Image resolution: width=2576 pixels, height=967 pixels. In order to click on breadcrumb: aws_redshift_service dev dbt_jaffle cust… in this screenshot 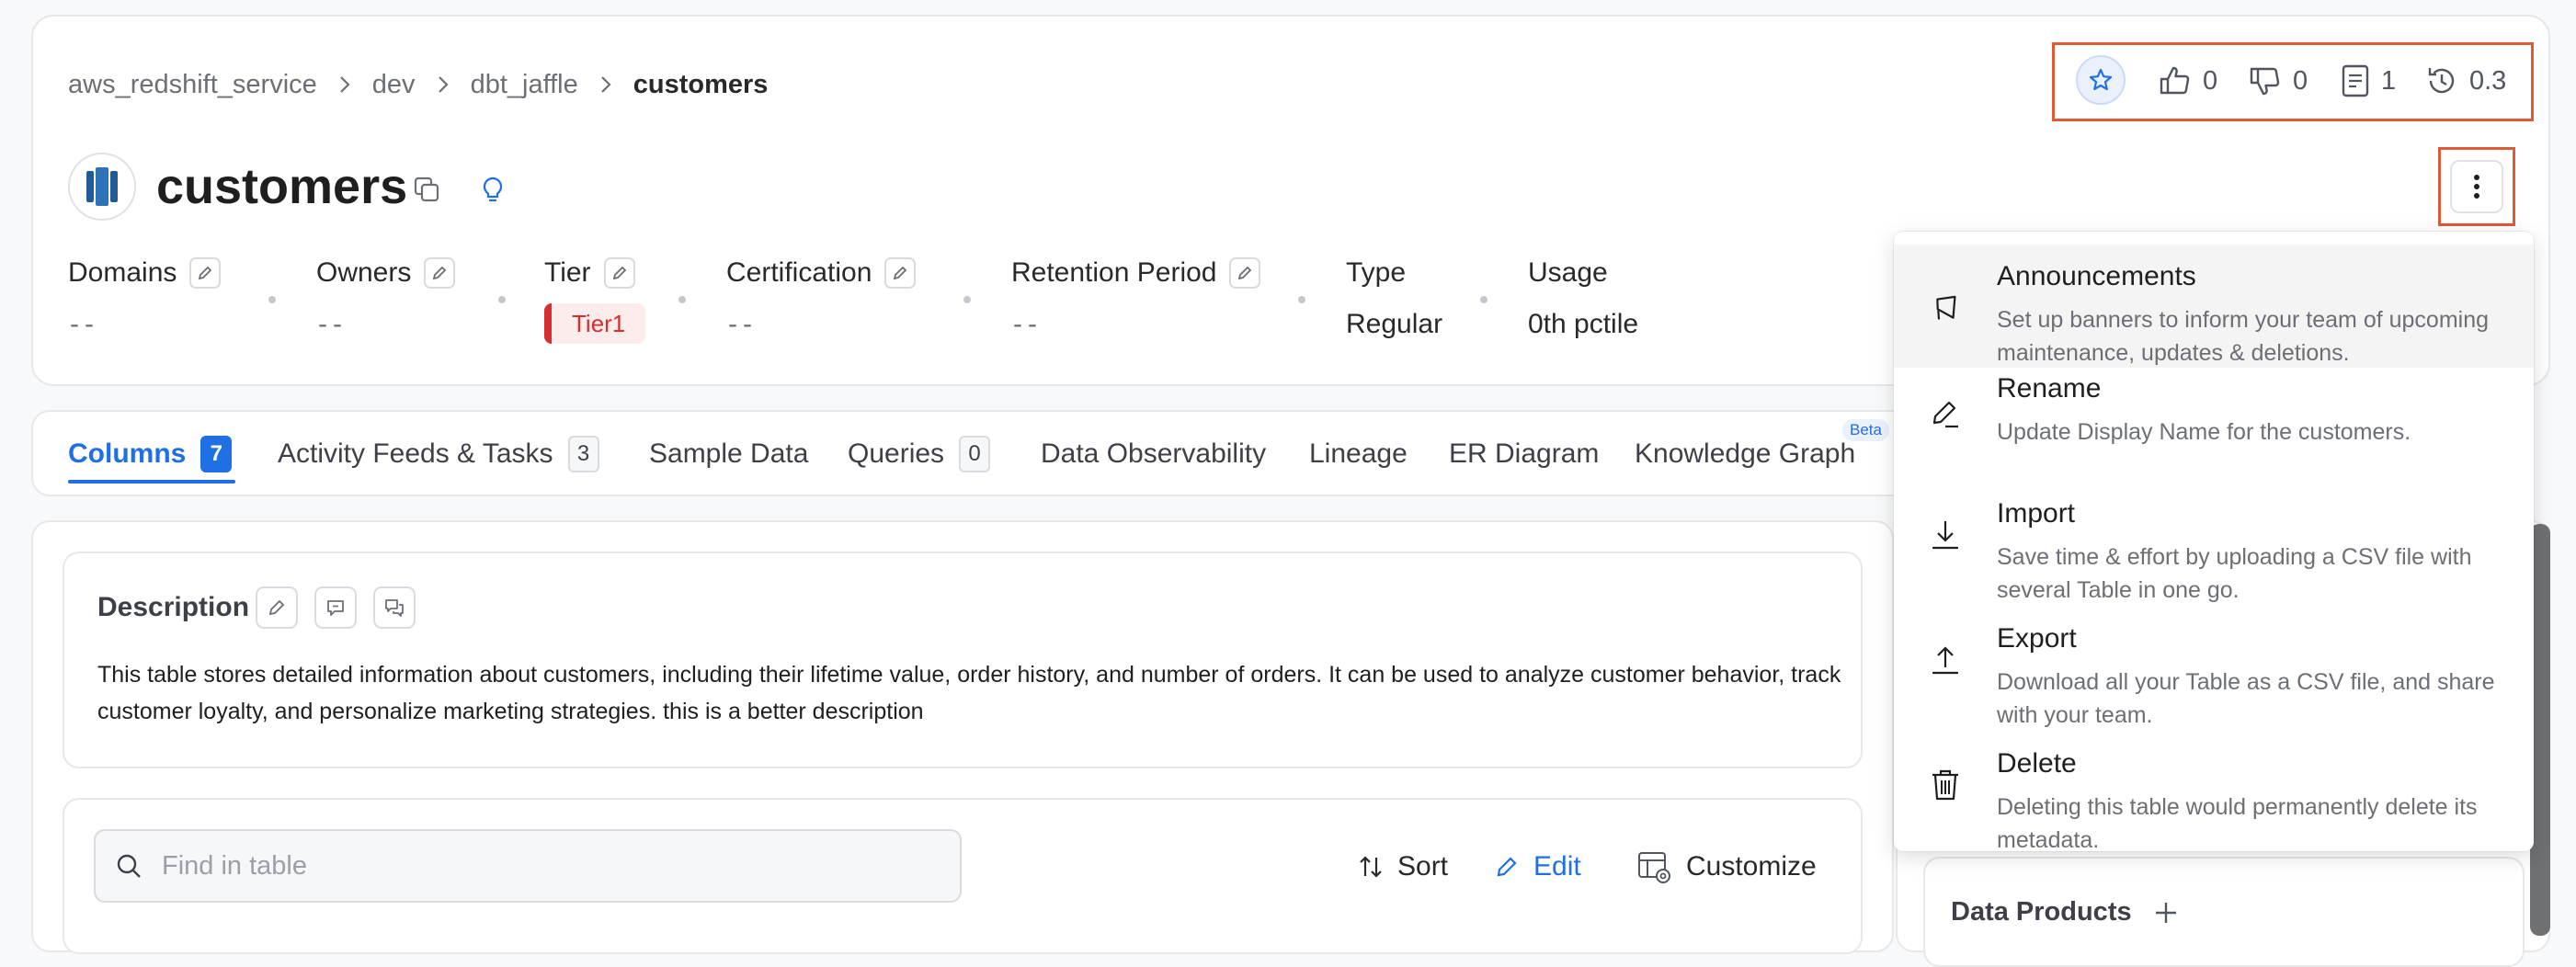, I will do `click(418, 84)`.